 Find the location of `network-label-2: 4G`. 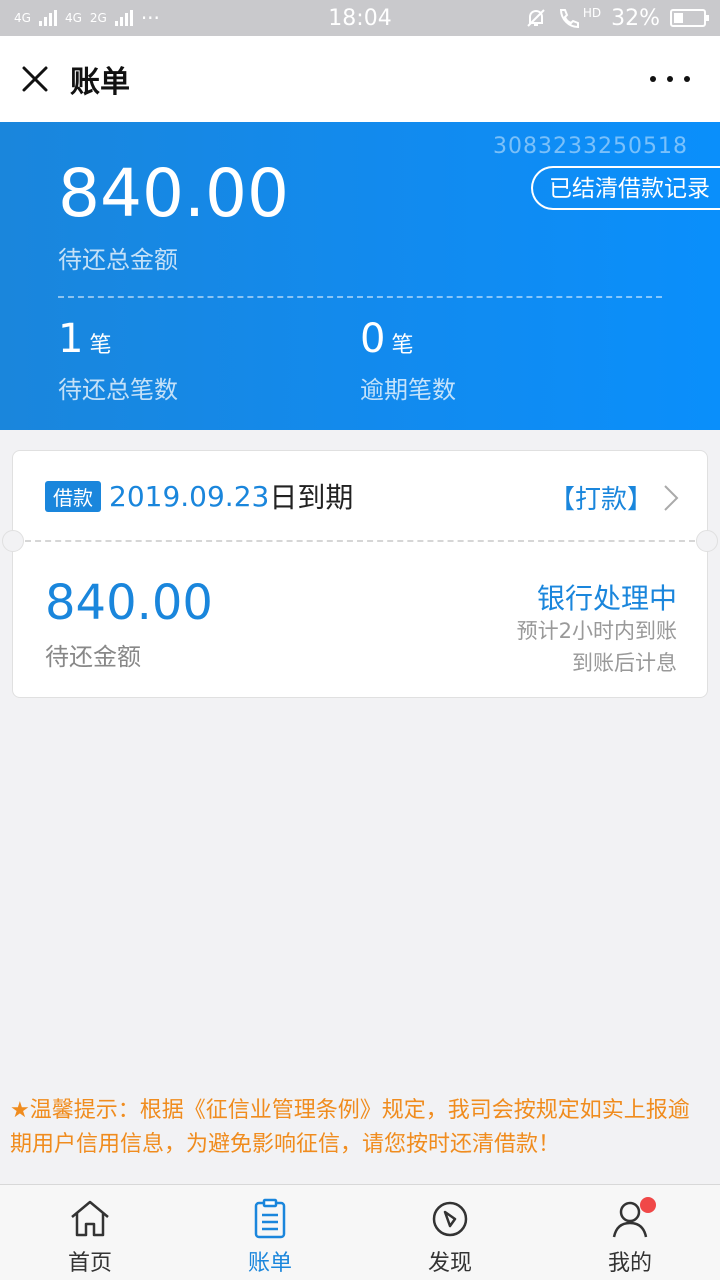

network-label-2: 4G is located at coordinates (73, 18).